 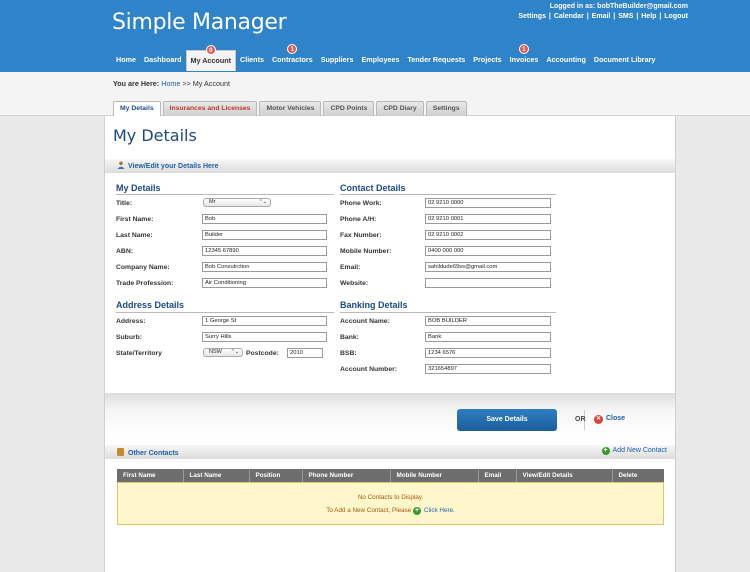 I want to click on nav-contractors: Contractors 1, so click(x=292, y=57).